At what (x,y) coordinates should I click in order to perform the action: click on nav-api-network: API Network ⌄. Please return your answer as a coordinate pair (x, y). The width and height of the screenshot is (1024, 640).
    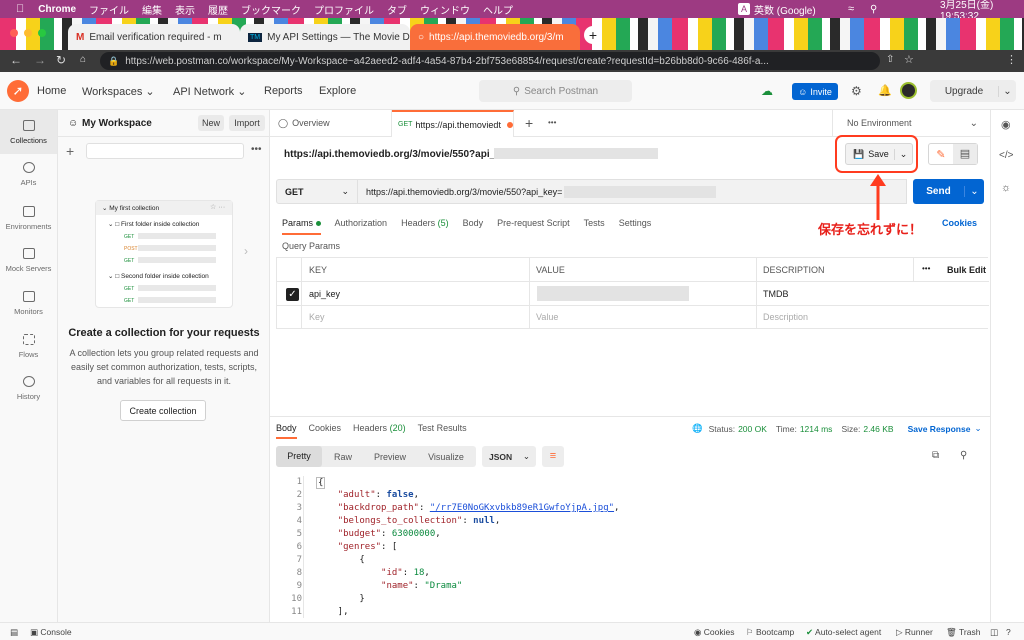
    Looking at the image, I should click on (209, 91).